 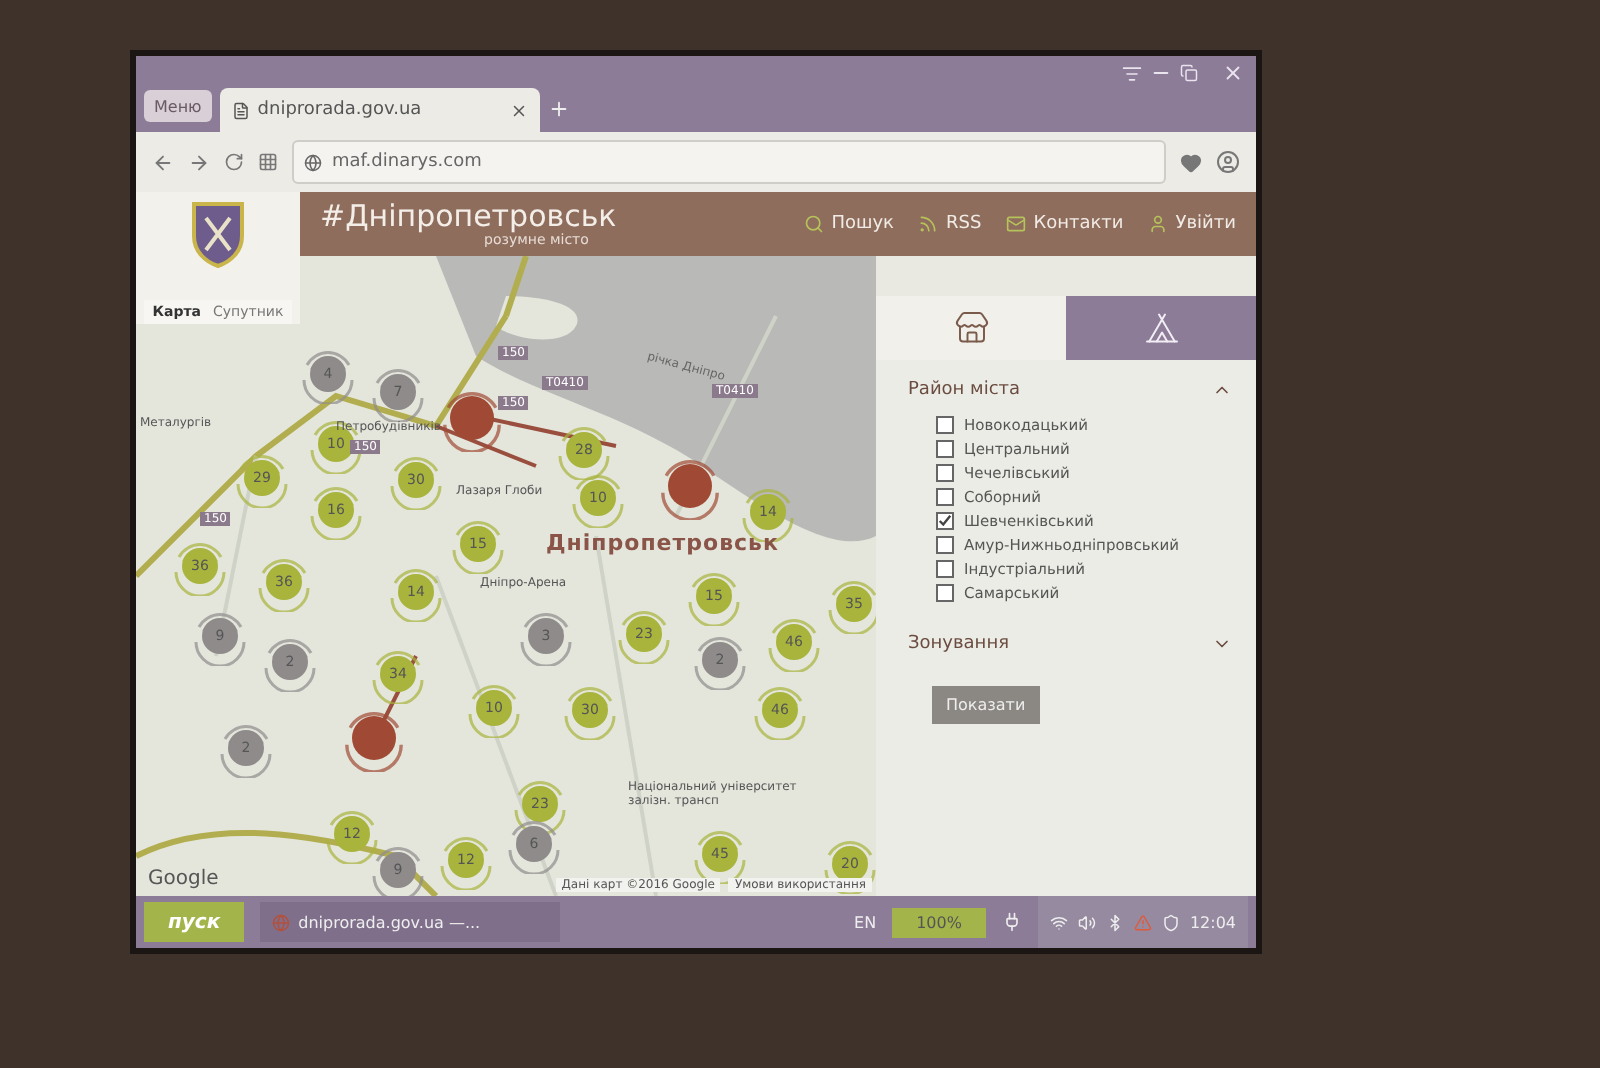 What do you see at coordinates (1114, 922) in the screenshot?
I see `bluetooth-icon` at bounding box center [1114, 922].